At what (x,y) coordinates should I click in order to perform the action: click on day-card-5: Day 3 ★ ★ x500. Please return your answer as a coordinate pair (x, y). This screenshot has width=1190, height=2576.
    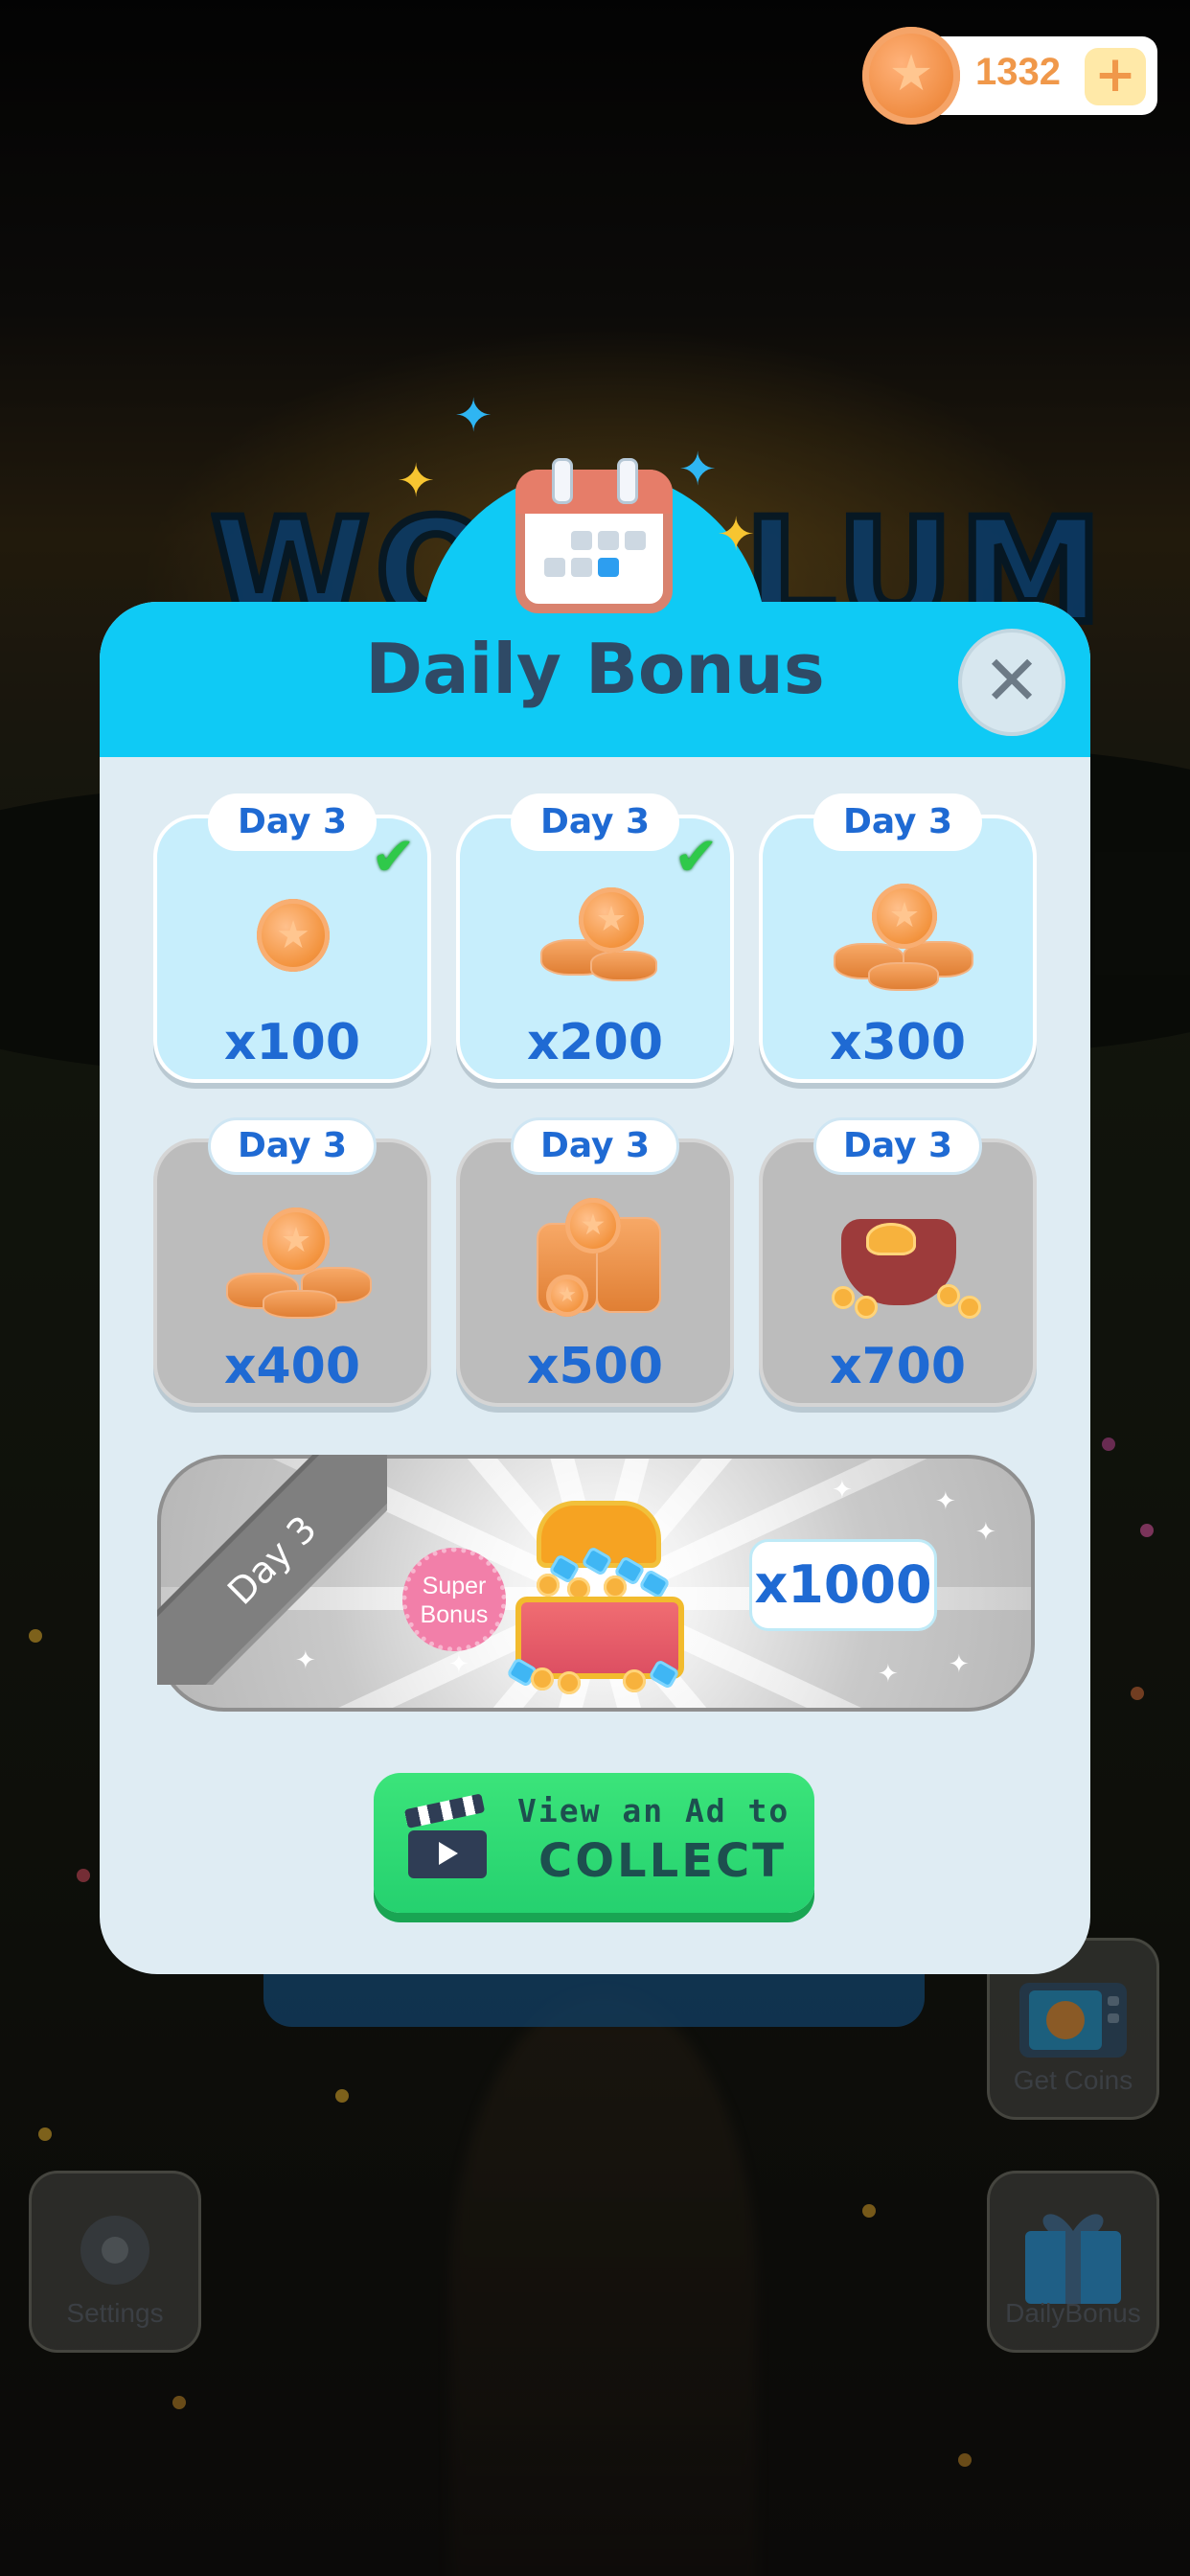
    Looking at the image, I should click on (595, 1262).